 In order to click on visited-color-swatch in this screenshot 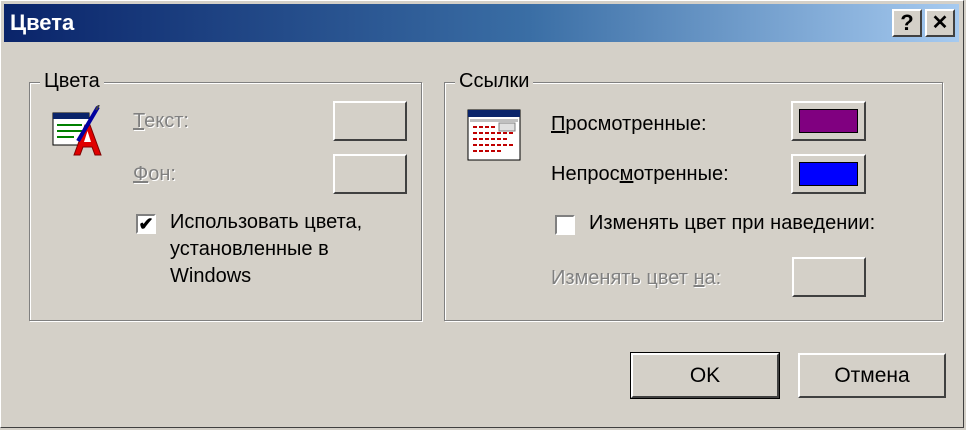, I will do `click(828, 121)`.